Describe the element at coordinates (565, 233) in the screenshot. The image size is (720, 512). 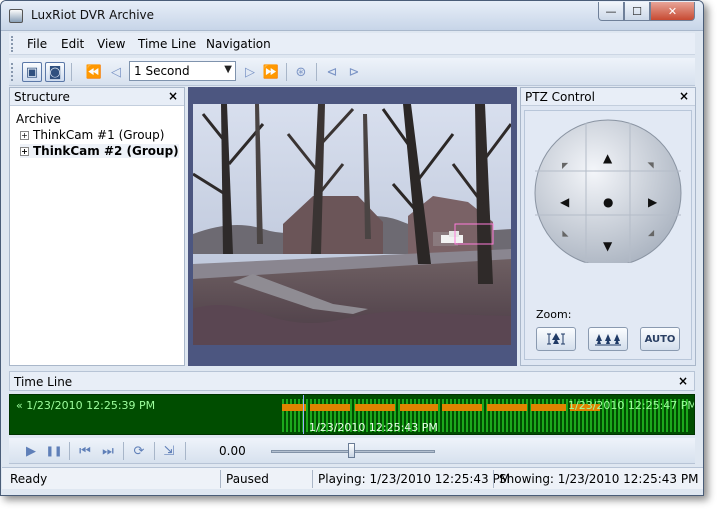
I see `ptz-down-left-icon: ◤` at that location.